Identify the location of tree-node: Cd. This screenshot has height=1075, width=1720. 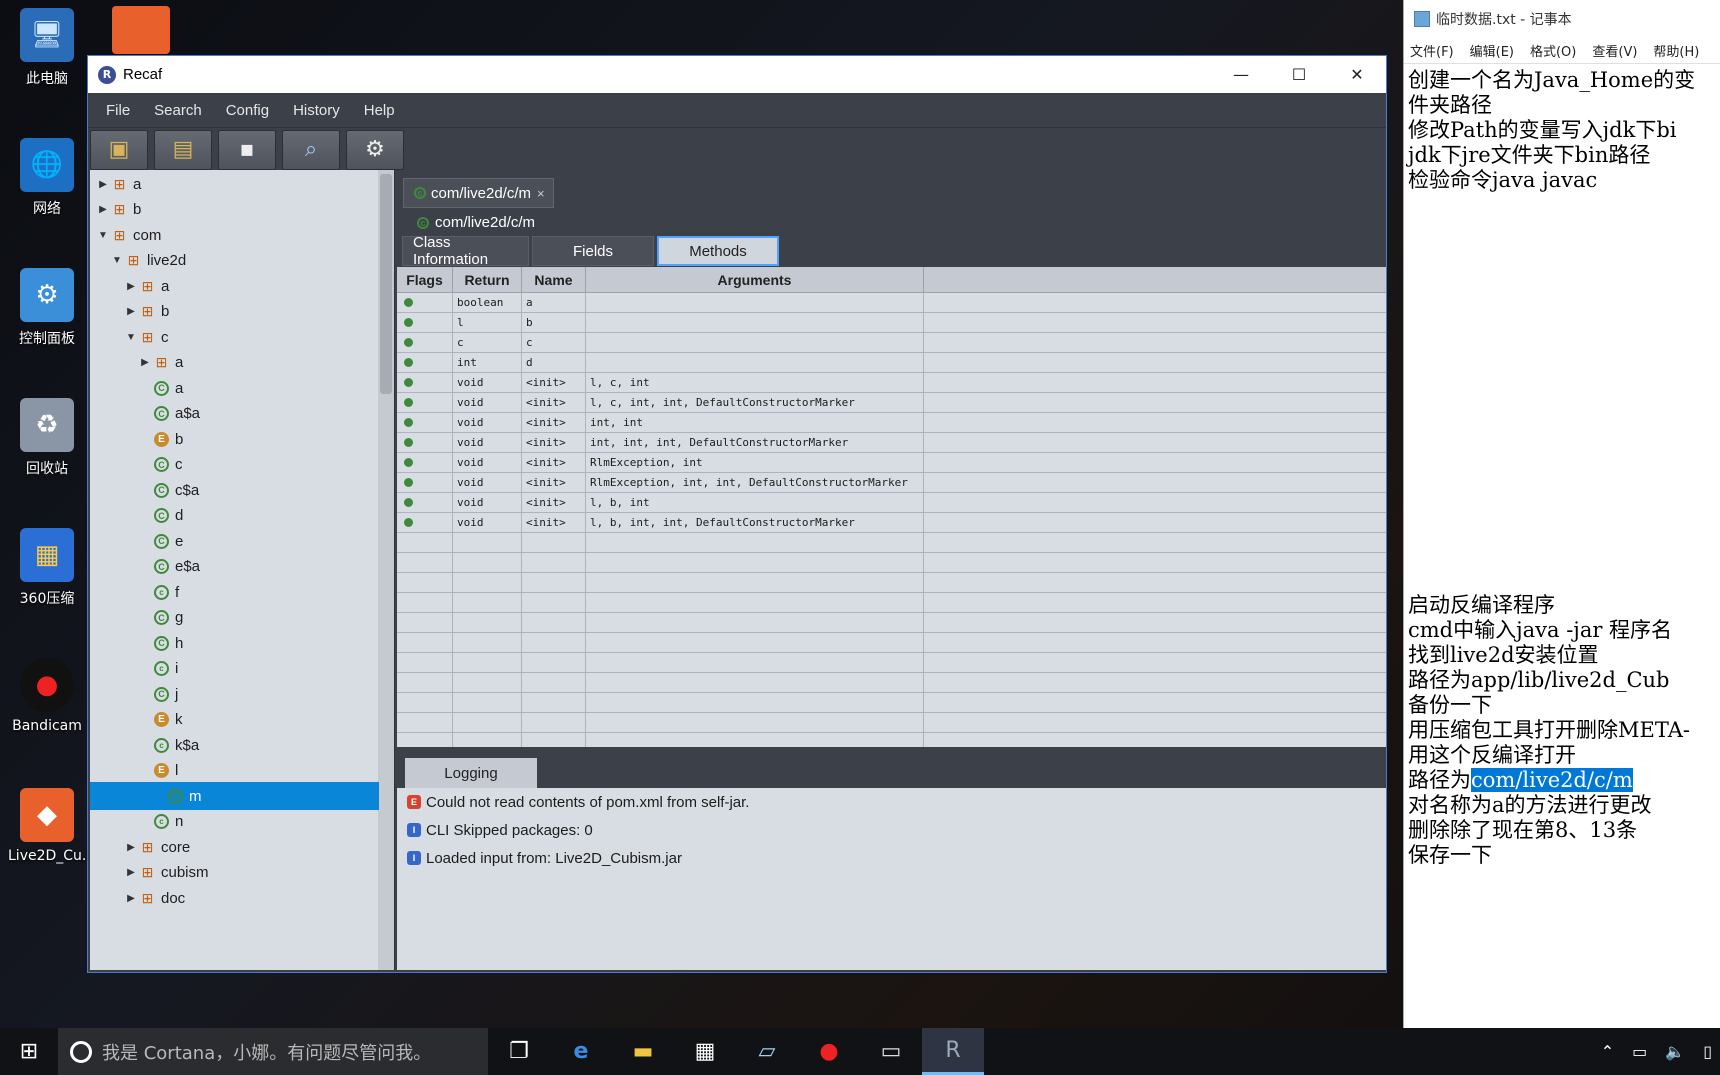
(160, 516).